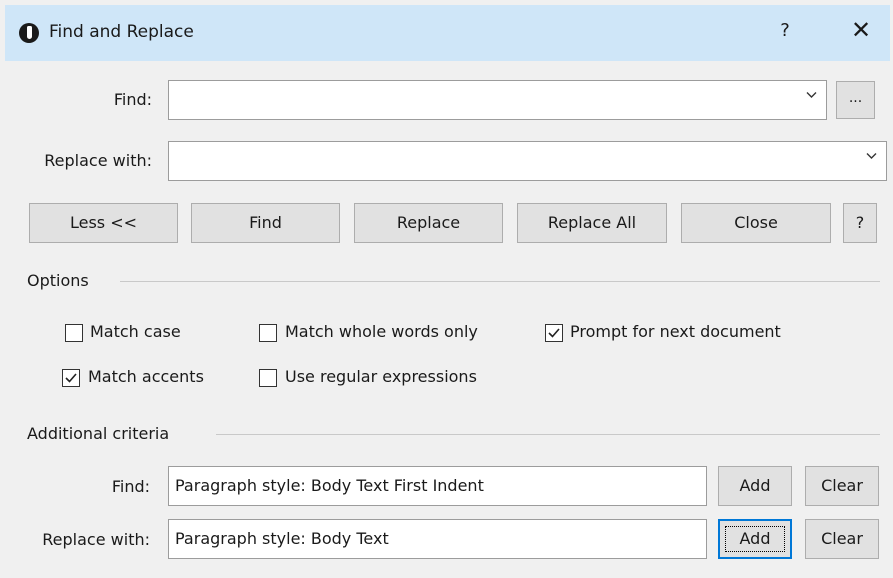 Image resolution: width=893 pixels, height=578 pixels. Describe the element at coordinates (592, 223) in the screenshot. I see `replace-all-button: Replace All` at that location.